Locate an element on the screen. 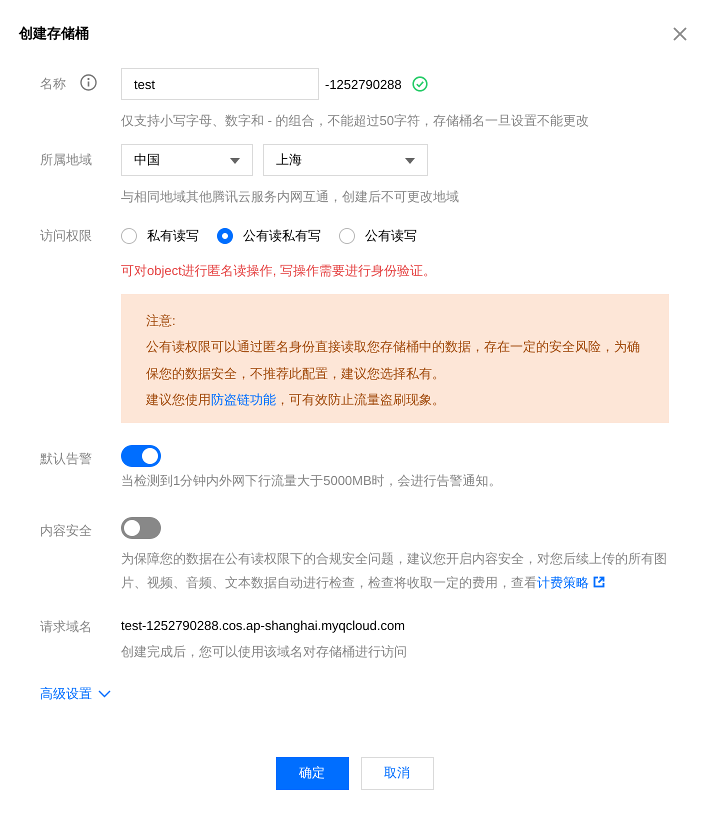 Image resolution: width=709 pixels, height=827 pixels. dropdown-select: 上海 is located at coordinates (345, 160).